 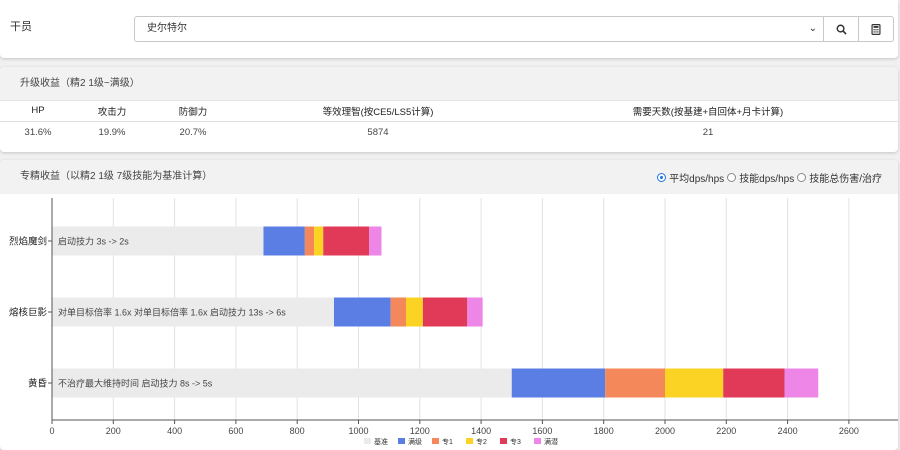 I want to click on legend-label: 专2, so click(x=481, y=441).